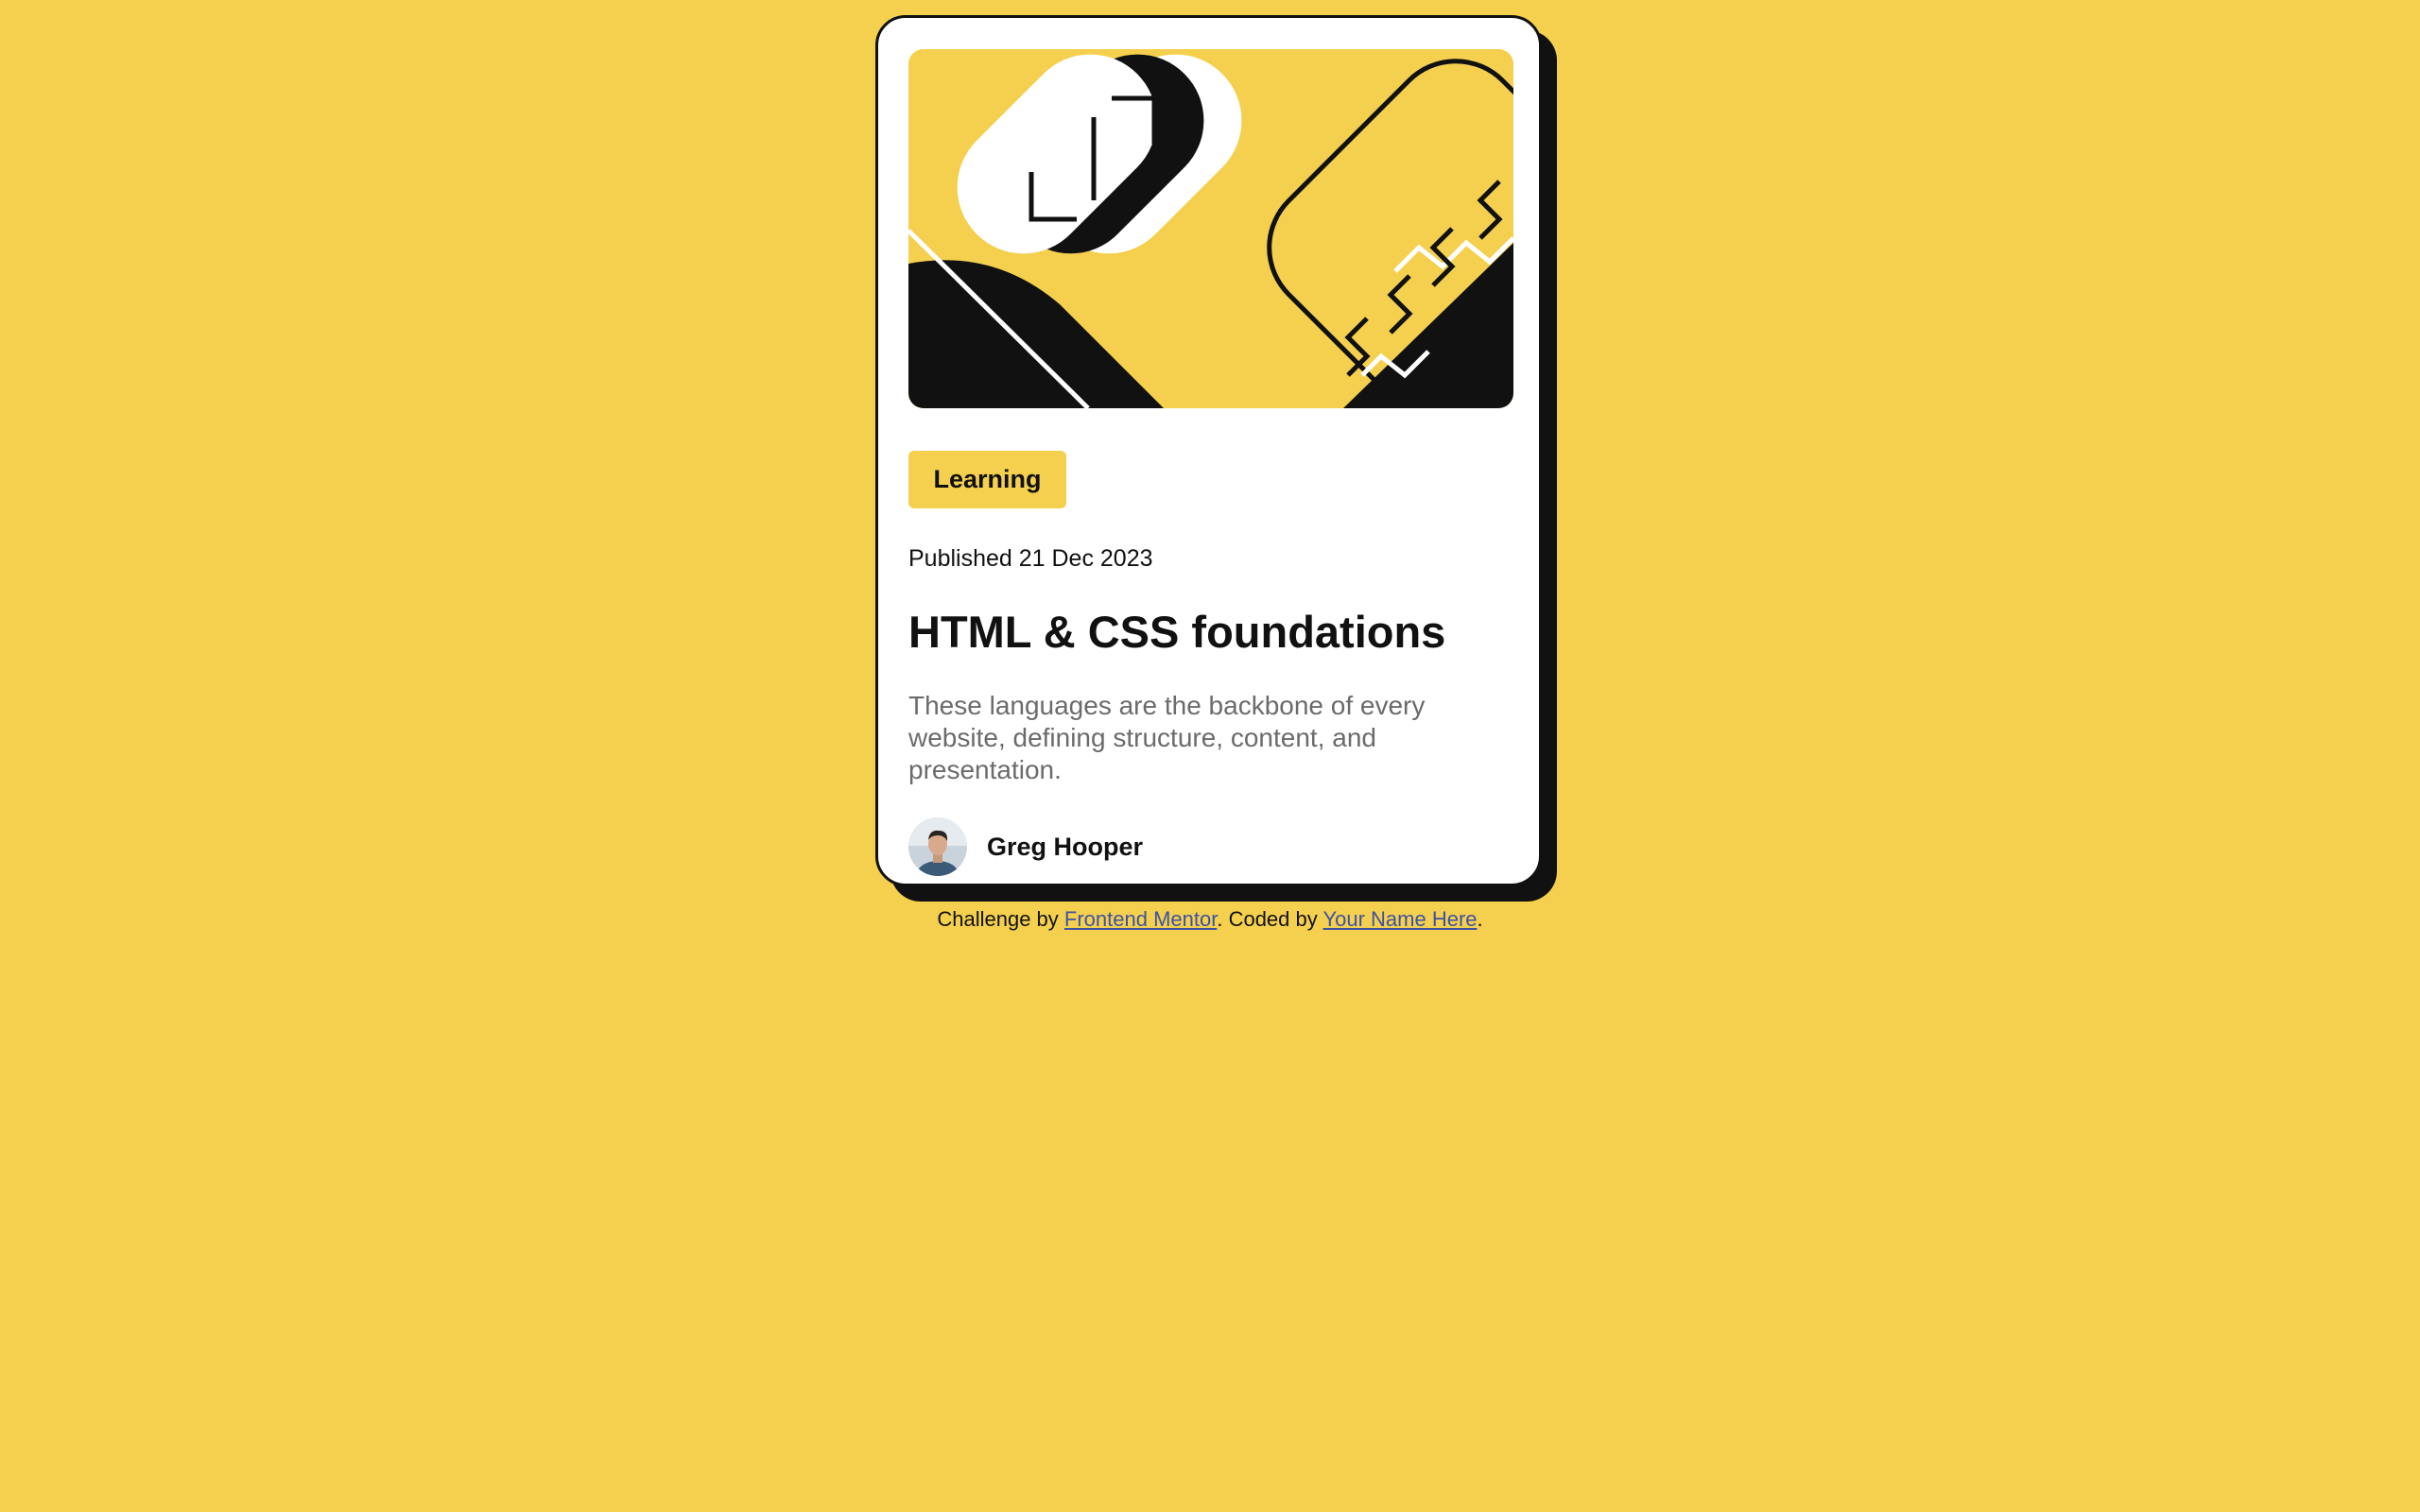 This screenshot has width=2420, height=1512. I want to click on author-name: Greg Hooper, so click(1065, 846).